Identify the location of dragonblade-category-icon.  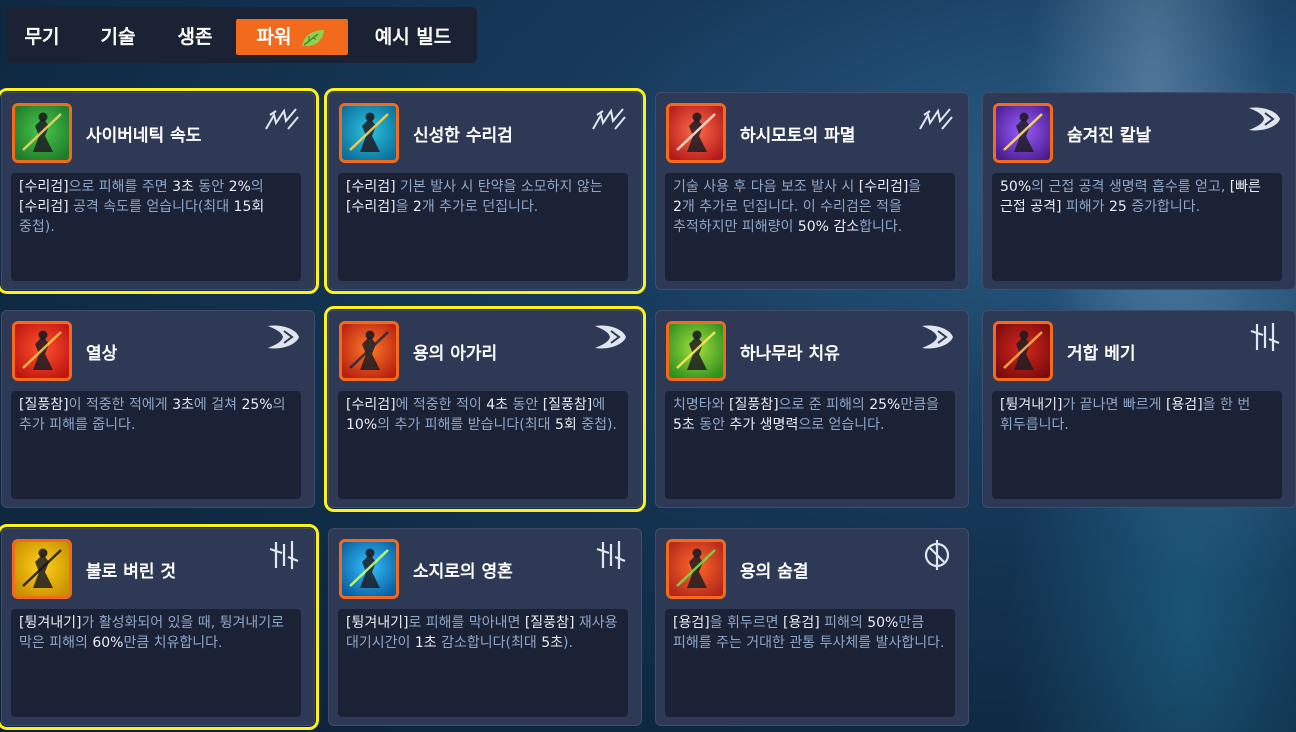
(937, 555).